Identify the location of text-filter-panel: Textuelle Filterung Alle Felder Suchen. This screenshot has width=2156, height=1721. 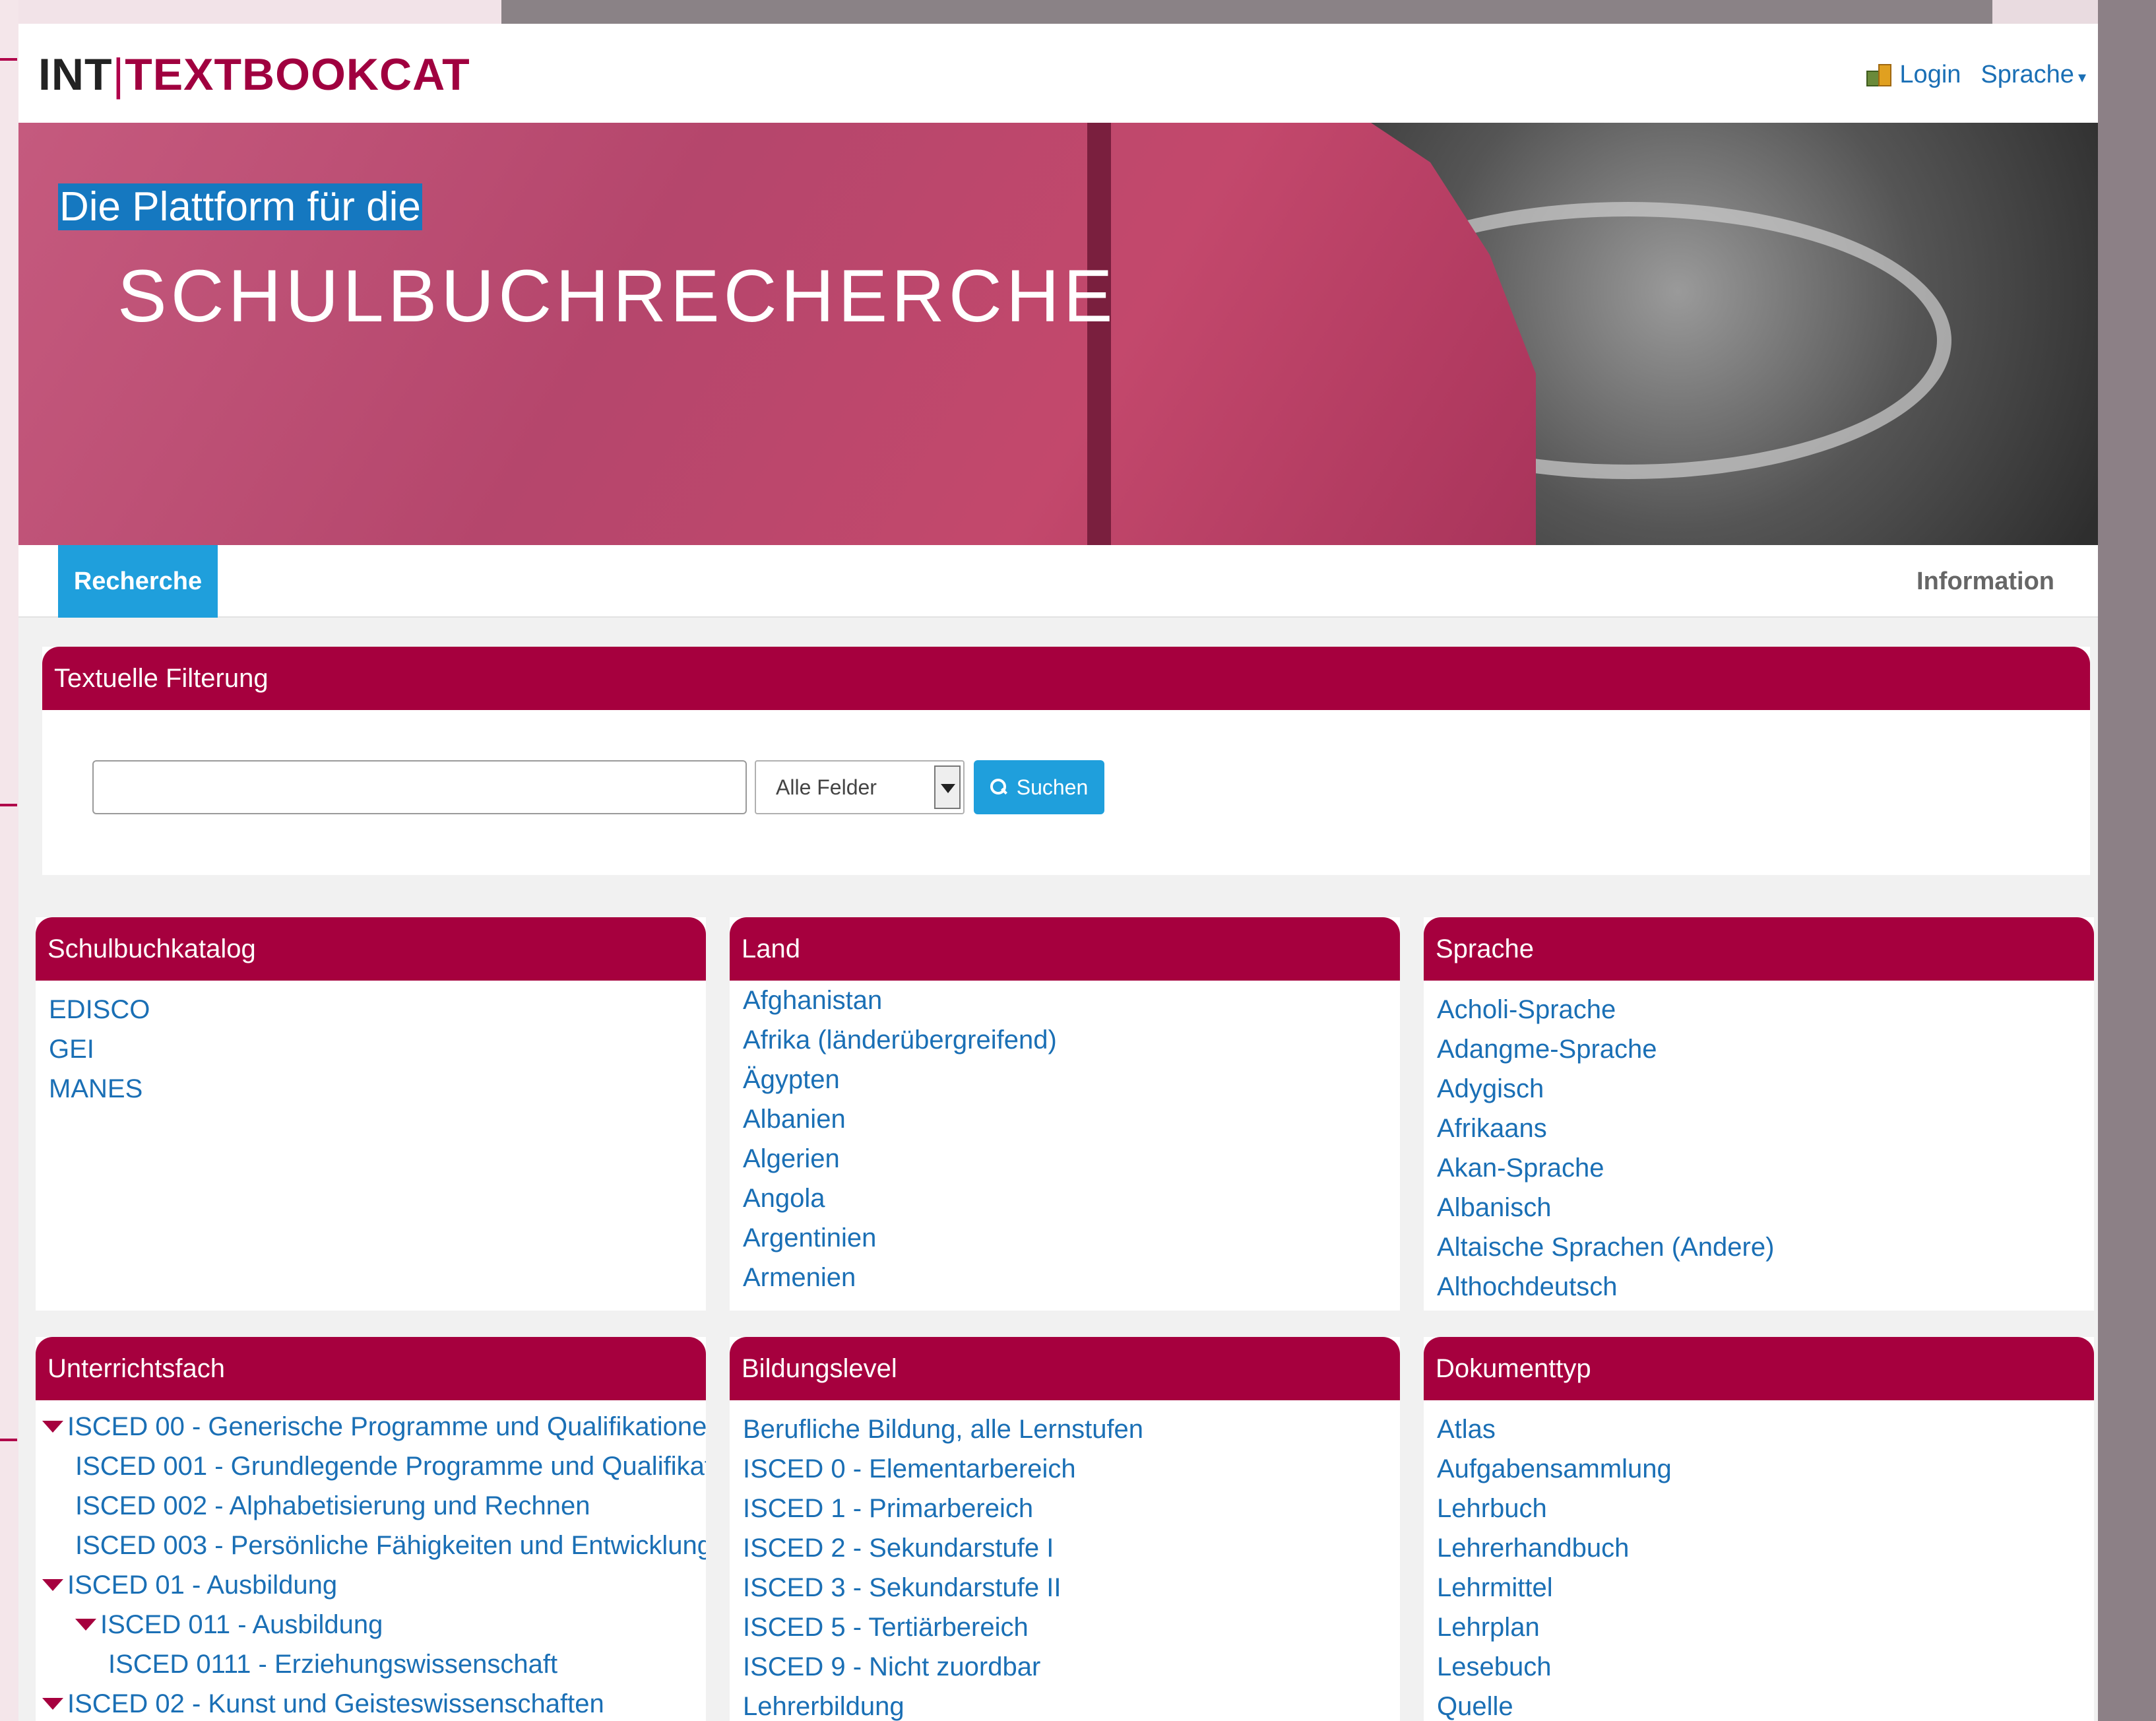
(1066, 761).